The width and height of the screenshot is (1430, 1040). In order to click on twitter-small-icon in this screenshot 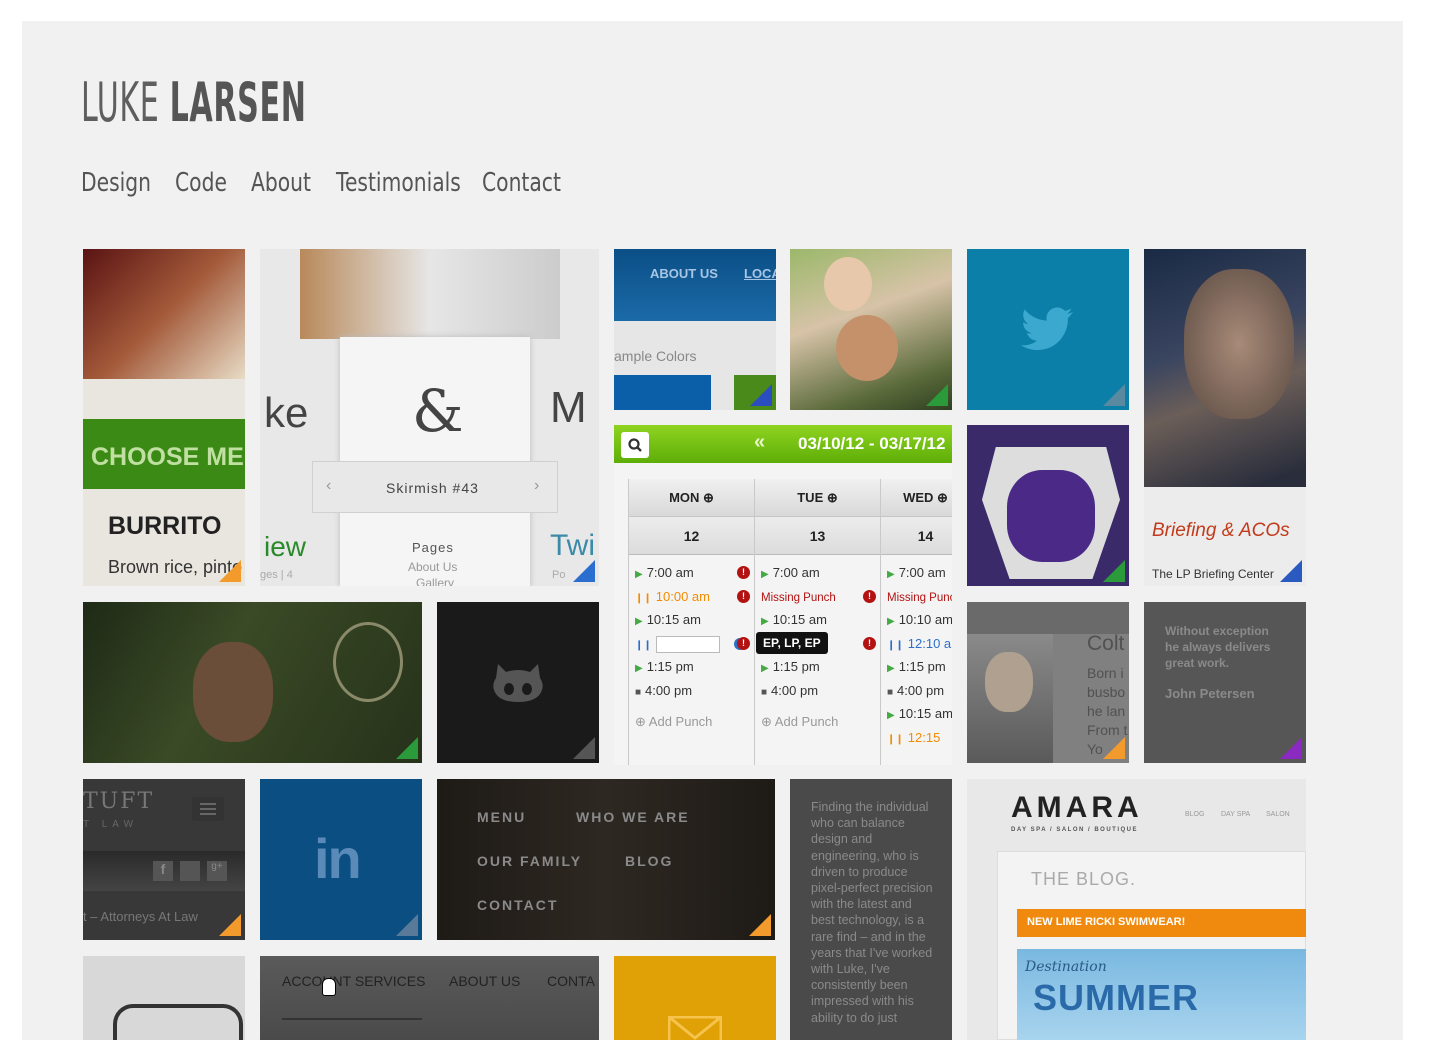, I will do `click(190, 871)`.